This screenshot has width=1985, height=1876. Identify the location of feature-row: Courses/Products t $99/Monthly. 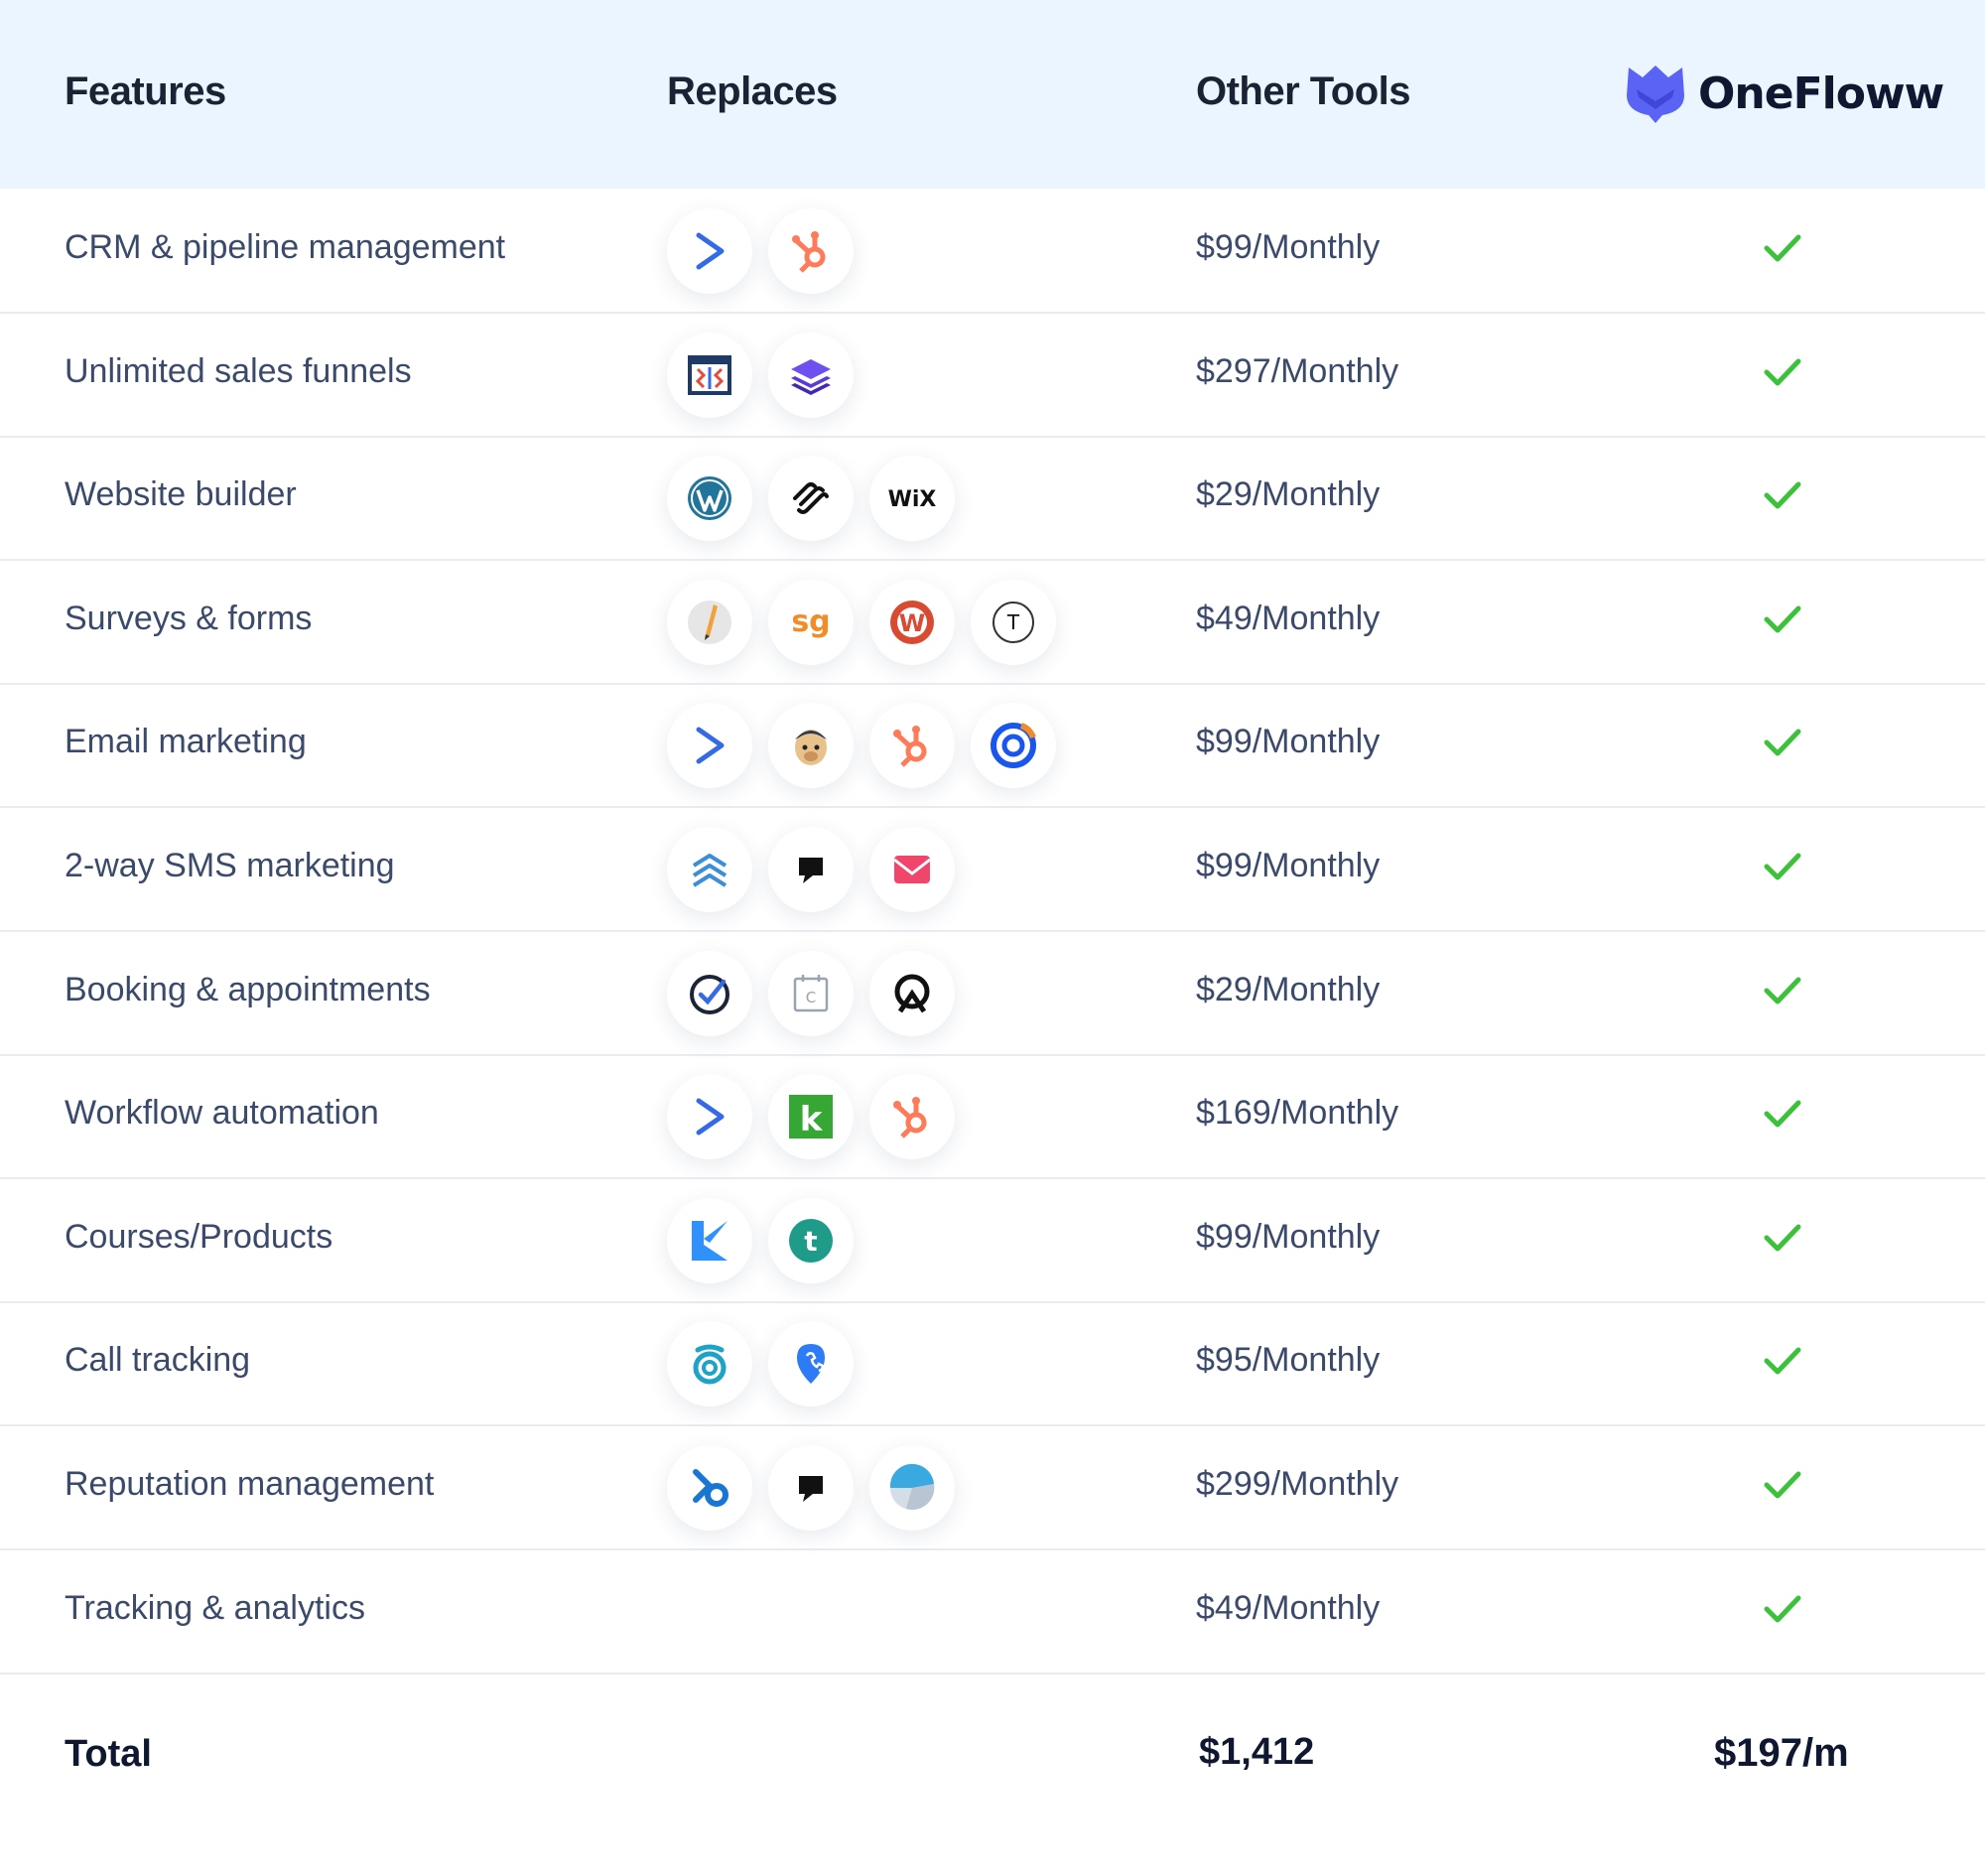
(992, 1240).